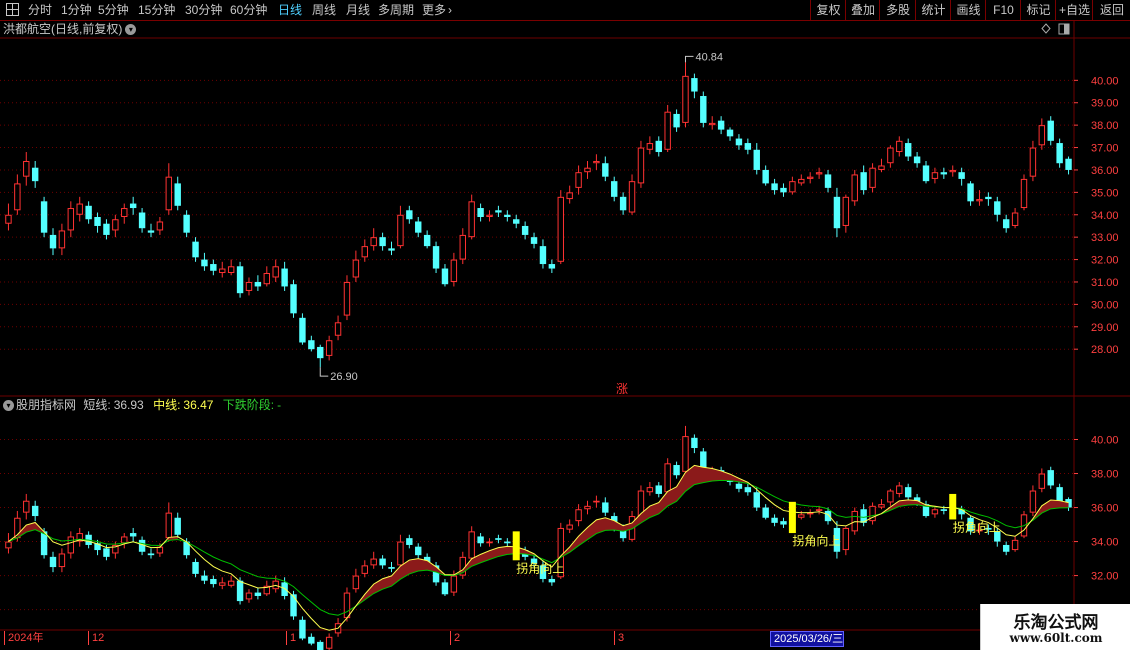 This screenshot has height=650, width=1130. I want to click on watermark-url: www.60lt.com, so click(1056, 638).